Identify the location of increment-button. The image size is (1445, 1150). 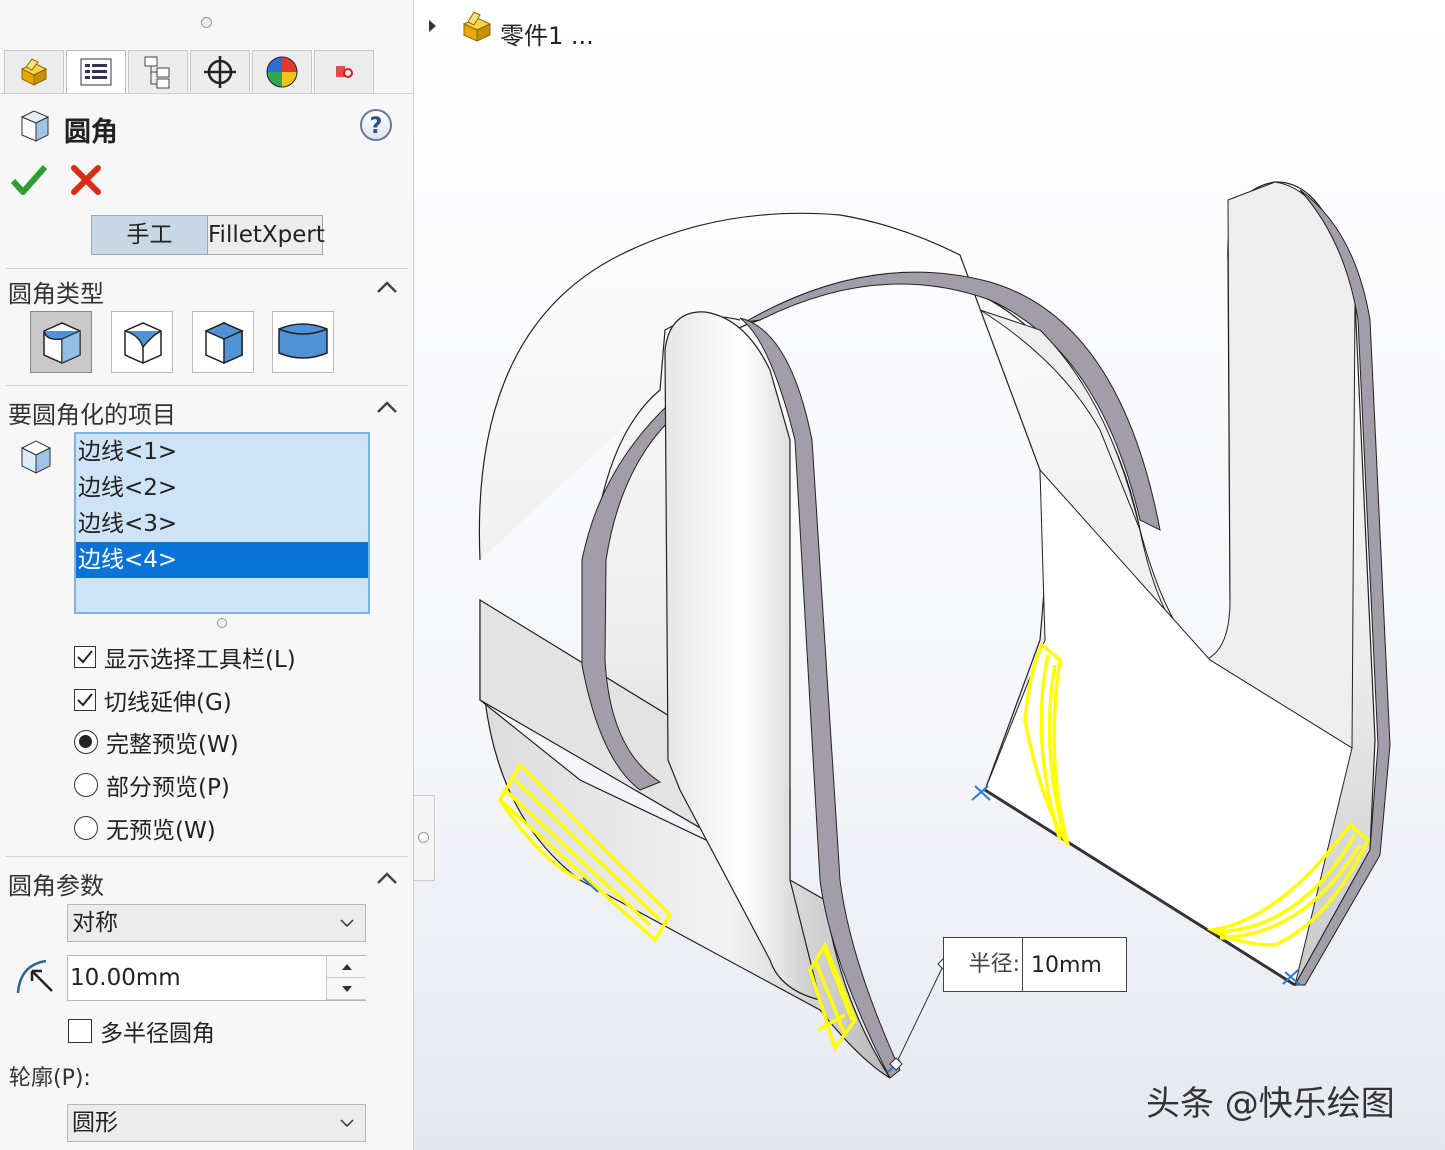
(346, 967).